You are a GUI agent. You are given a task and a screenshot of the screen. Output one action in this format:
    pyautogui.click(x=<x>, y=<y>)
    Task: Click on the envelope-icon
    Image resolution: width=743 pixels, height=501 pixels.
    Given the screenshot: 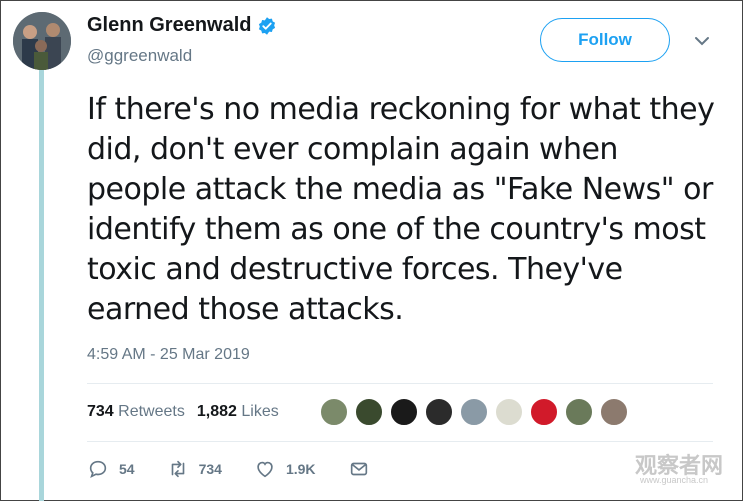 What is the action you would take?
    pyautogui.click(x=358, y=469)
    